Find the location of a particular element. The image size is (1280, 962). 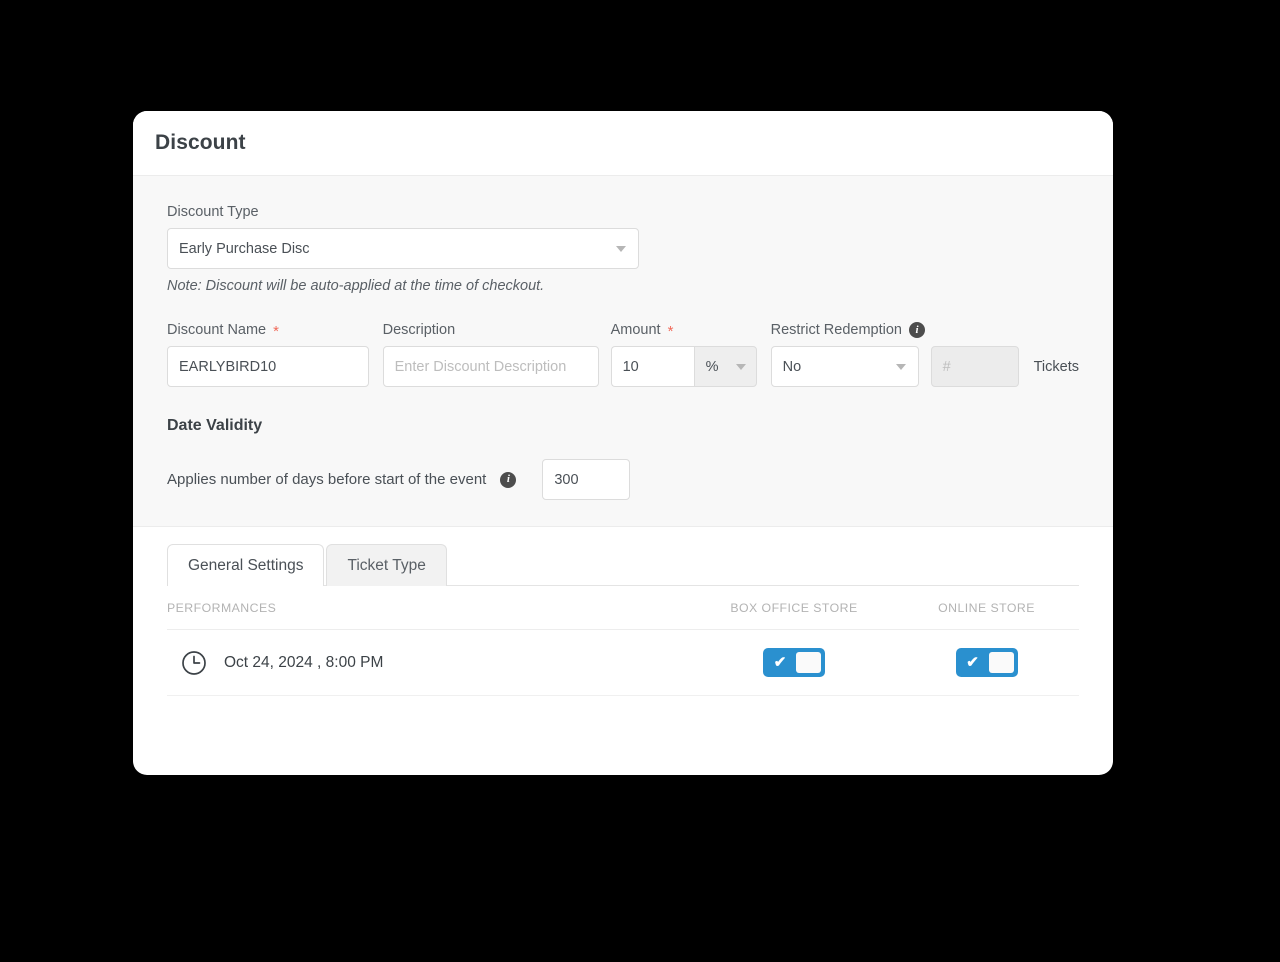

tab-general-settings-label: General Settings is located at coordinates (246, 565).